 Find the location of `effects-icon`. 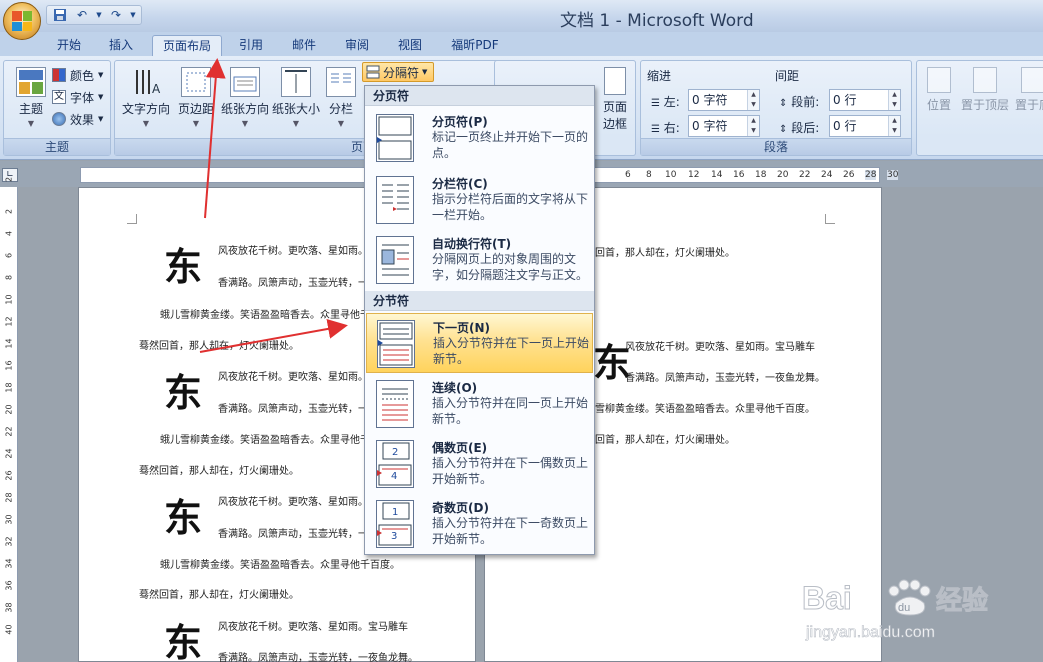

effects-icon is located at coordinates (59, 119).